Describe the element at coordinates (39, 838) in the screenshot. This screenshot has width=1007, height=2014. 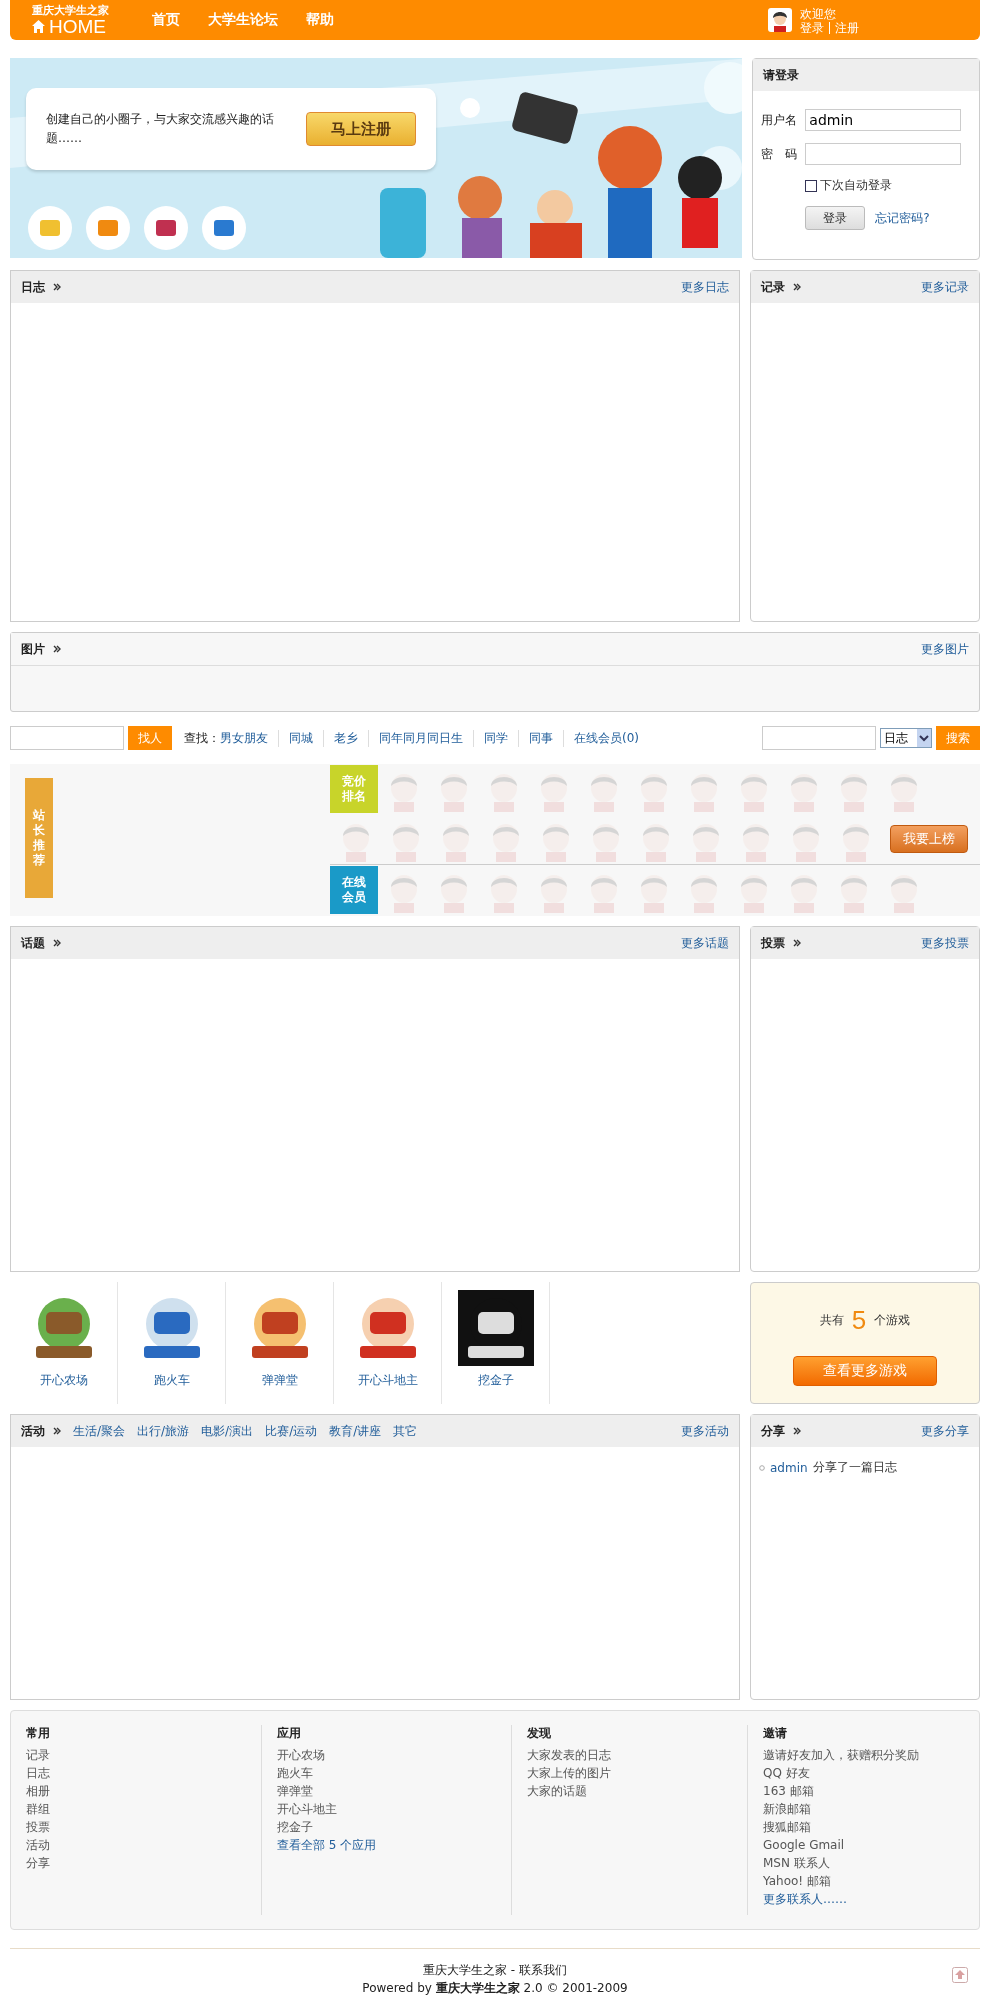
I see `recommend-tag: 站长推荐` at that location.